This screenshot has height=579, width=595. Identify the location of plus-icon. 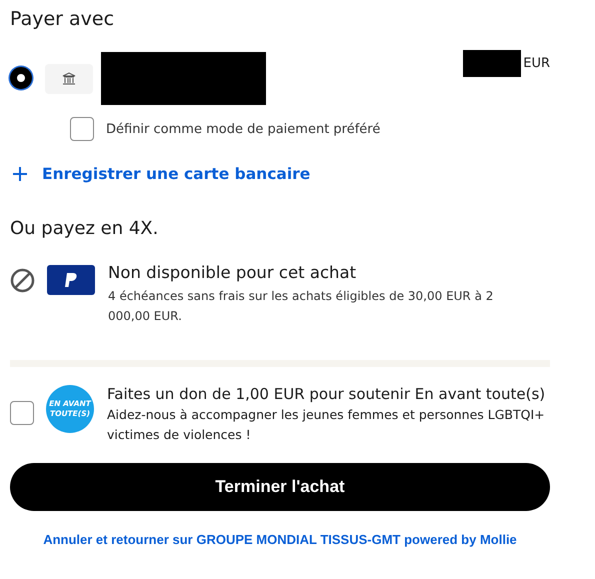
(20, 174).